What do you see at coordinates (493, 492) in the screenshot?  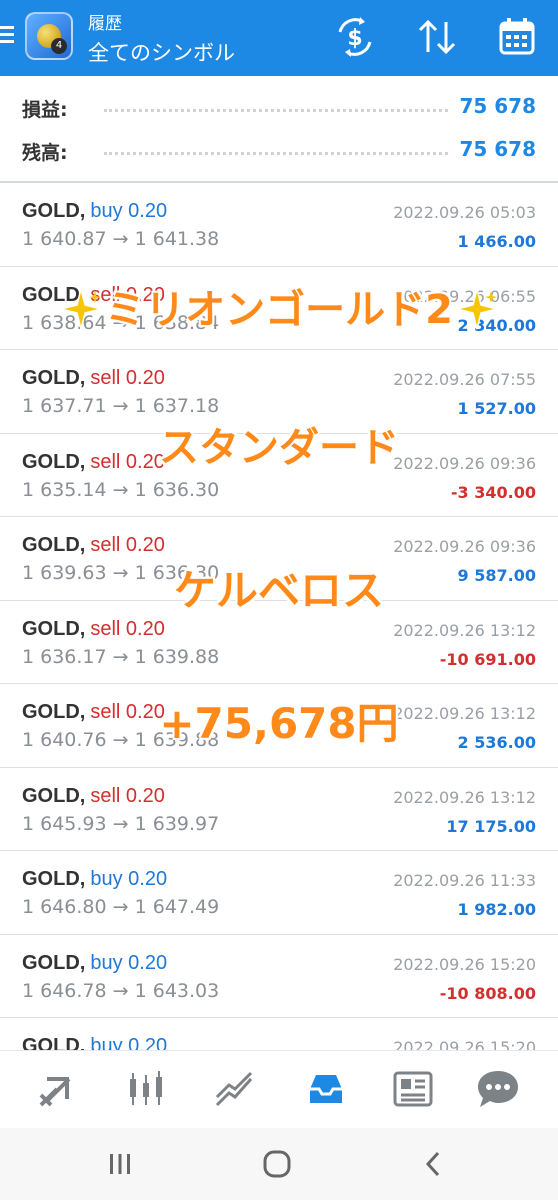 I see `deal-profit: -3 340.00` at bounding box center [493, 492].